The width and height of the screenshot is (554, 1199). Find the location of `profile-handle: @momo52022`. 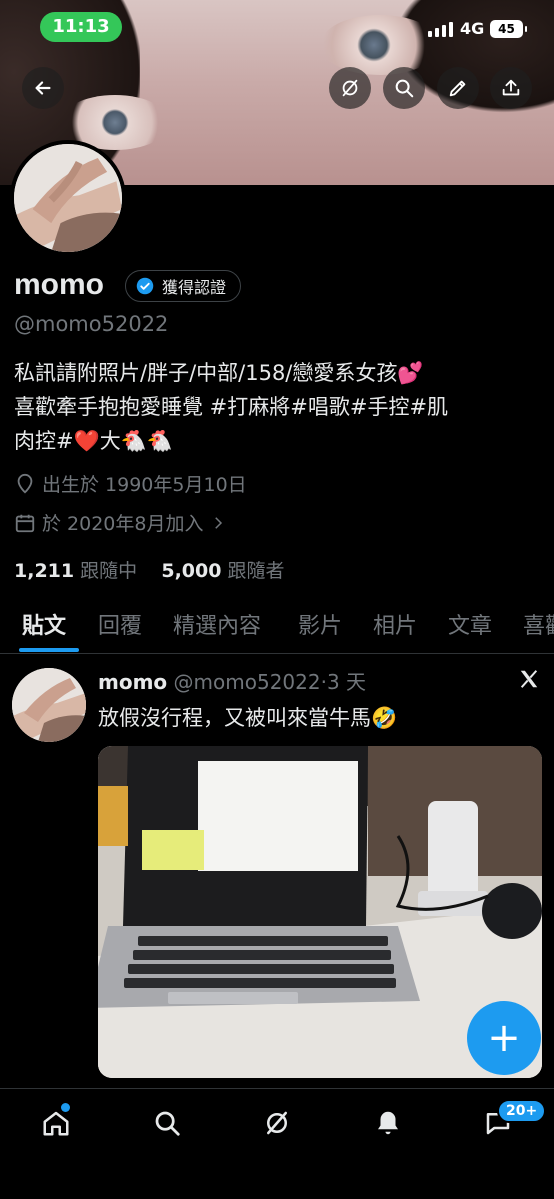

profile-handle: @momo52022 is located at coordinates (91, 324).